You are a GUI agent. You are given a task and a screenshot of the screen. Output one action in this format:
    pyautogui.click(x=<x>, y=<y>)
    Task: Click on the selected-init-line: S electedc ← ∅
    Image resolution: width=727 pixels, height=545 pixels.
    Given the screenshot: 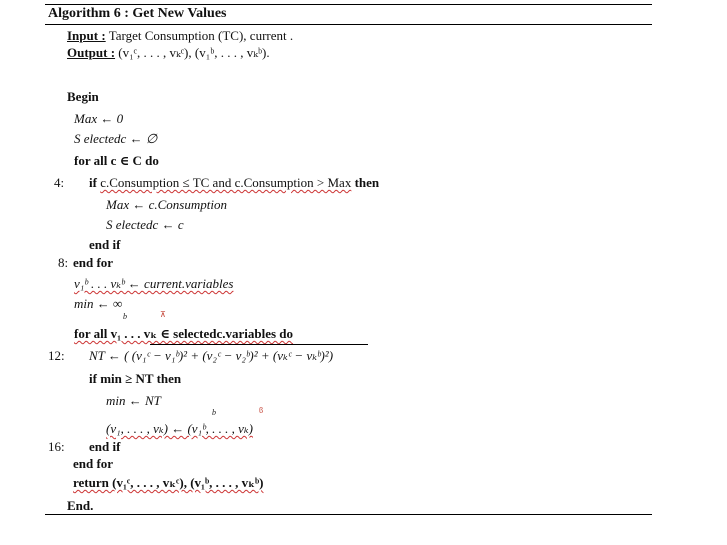 What is the action you would take?
    pyautogui.click(x=116, y=138)
    